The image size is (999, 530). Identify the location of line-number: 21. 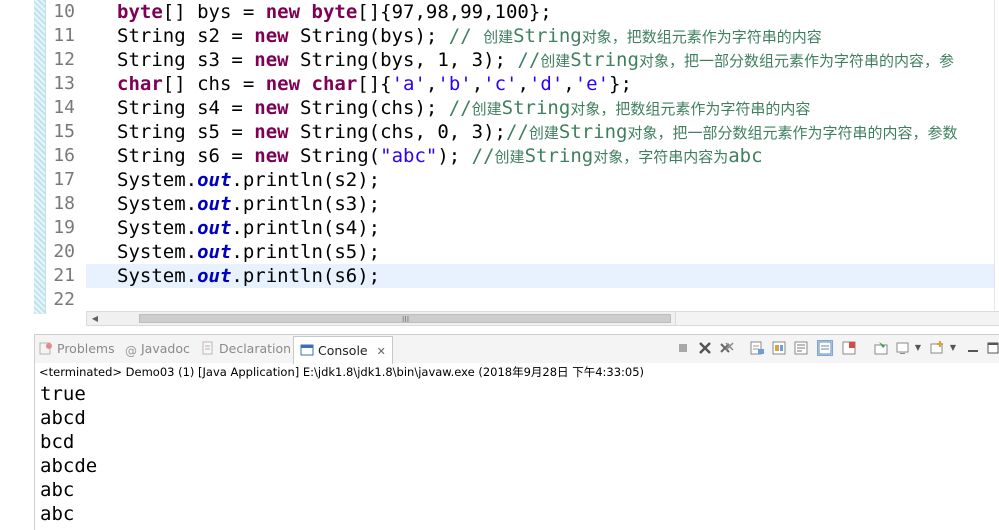
(64, 275).